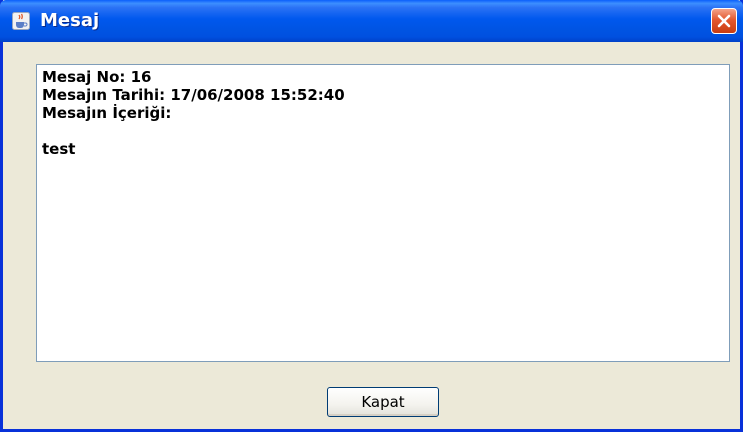  Describe the element at coordinates (193, 95) in the screenshot. I see `message-date: Mesajın Tarihi: 17/06/2008 15:52:40` at that location.